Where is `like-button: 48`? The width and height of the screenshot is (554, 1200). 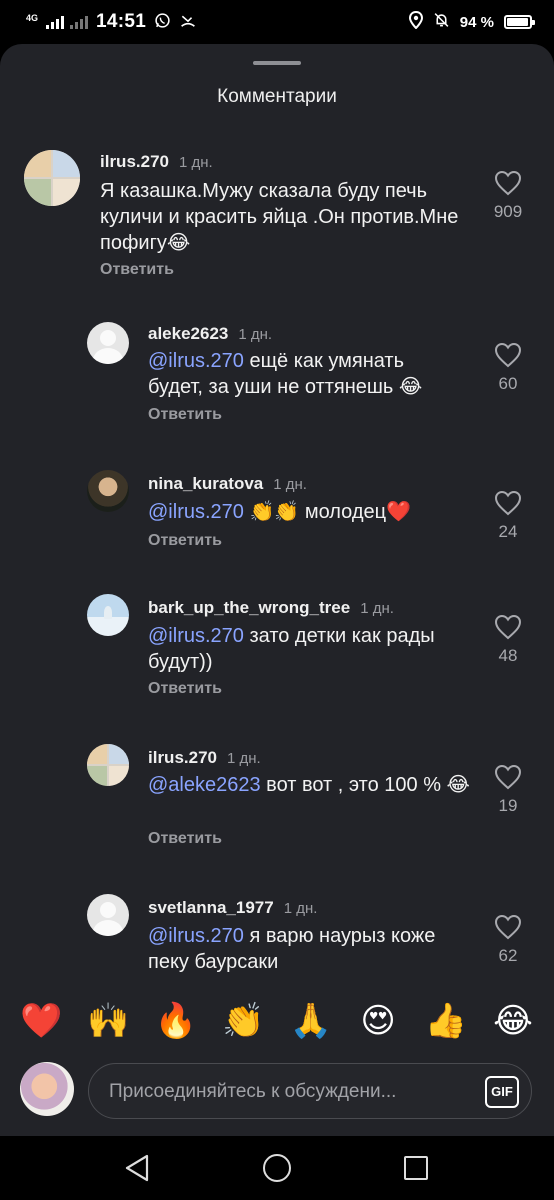 like-button: 48 is located at coordinates (508, 640).